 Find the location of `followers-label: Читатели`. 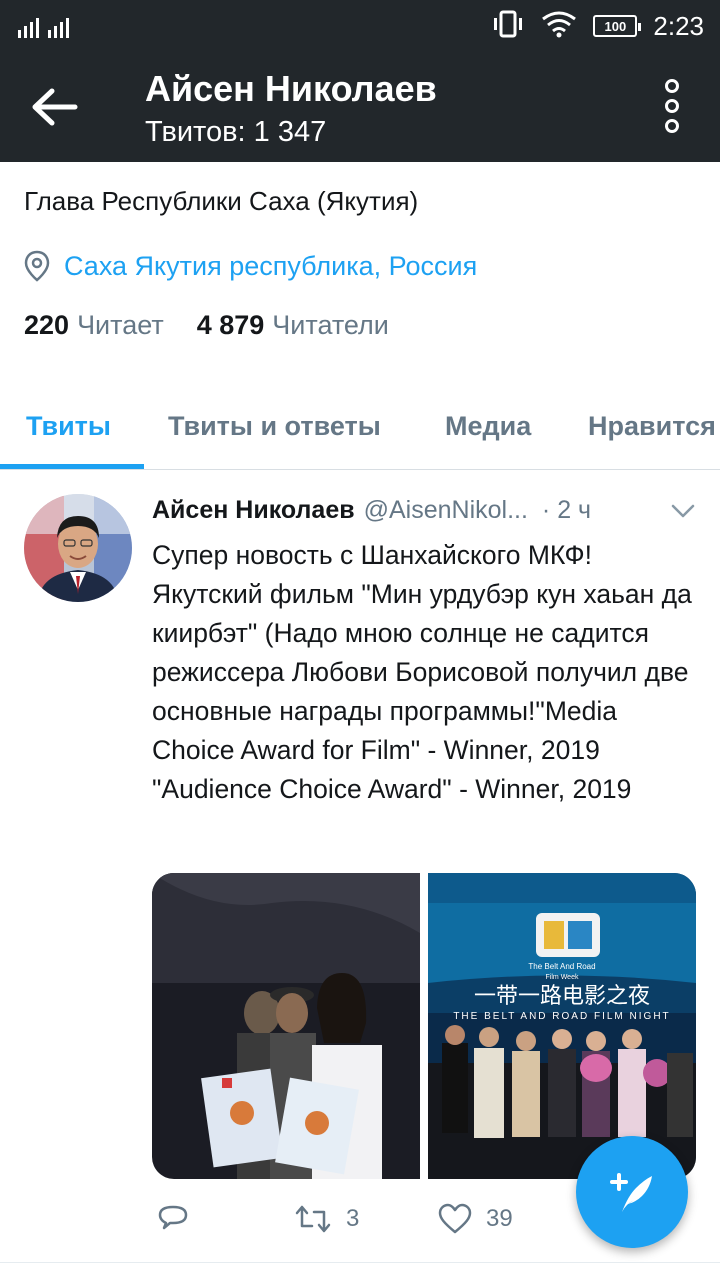

followers-label: Читатели is located at coordinates (330, 325).